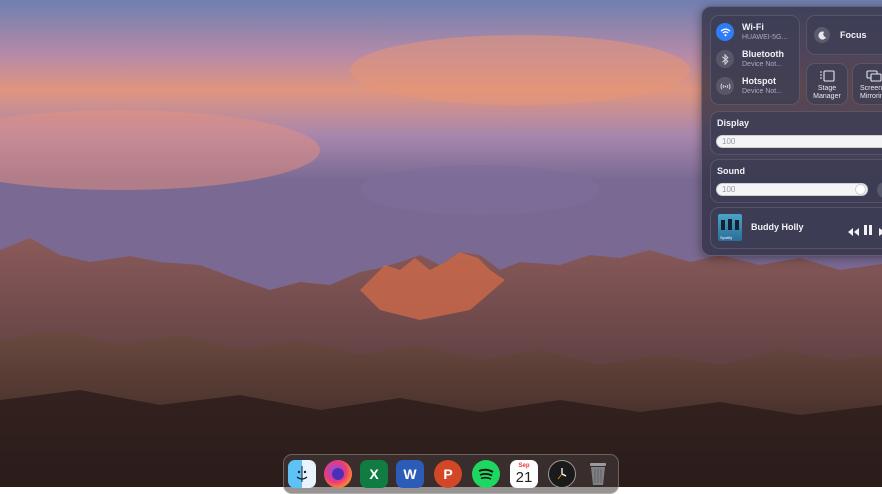 The image size is (882, 494). I want to click on focus-tile: Focus, so click(844, 35).